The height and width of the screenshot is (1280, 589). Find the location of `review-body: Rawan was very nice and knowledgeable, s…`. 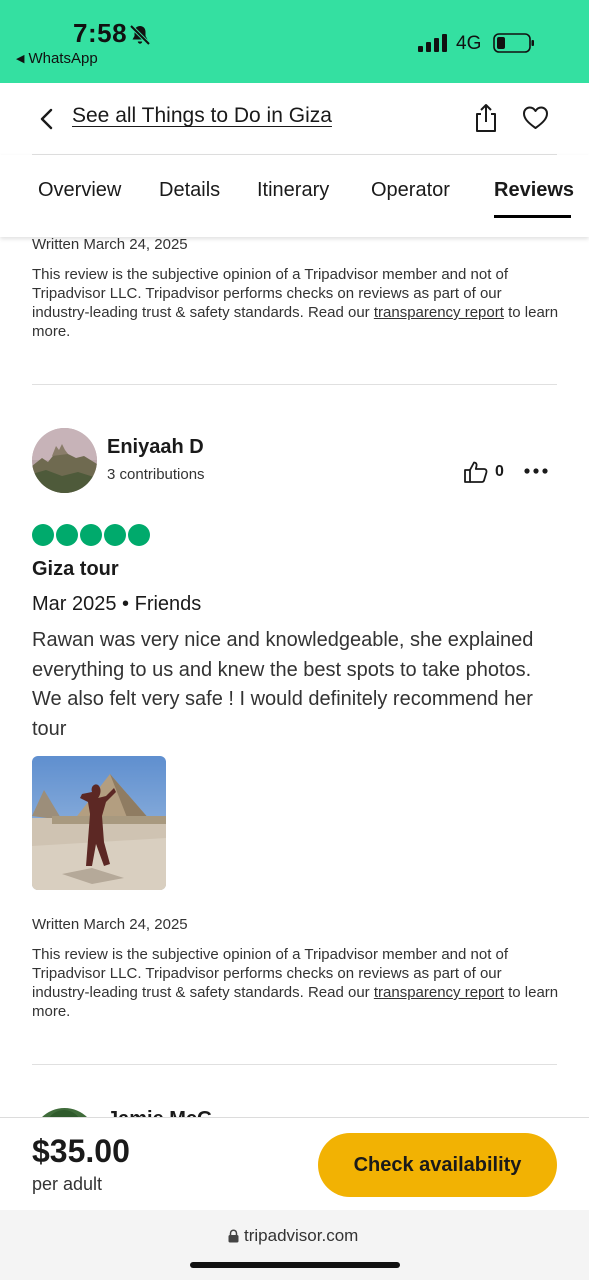

review-body: Rawan was very nice and knowledgeable, s… is located at coordinates (283, 684).